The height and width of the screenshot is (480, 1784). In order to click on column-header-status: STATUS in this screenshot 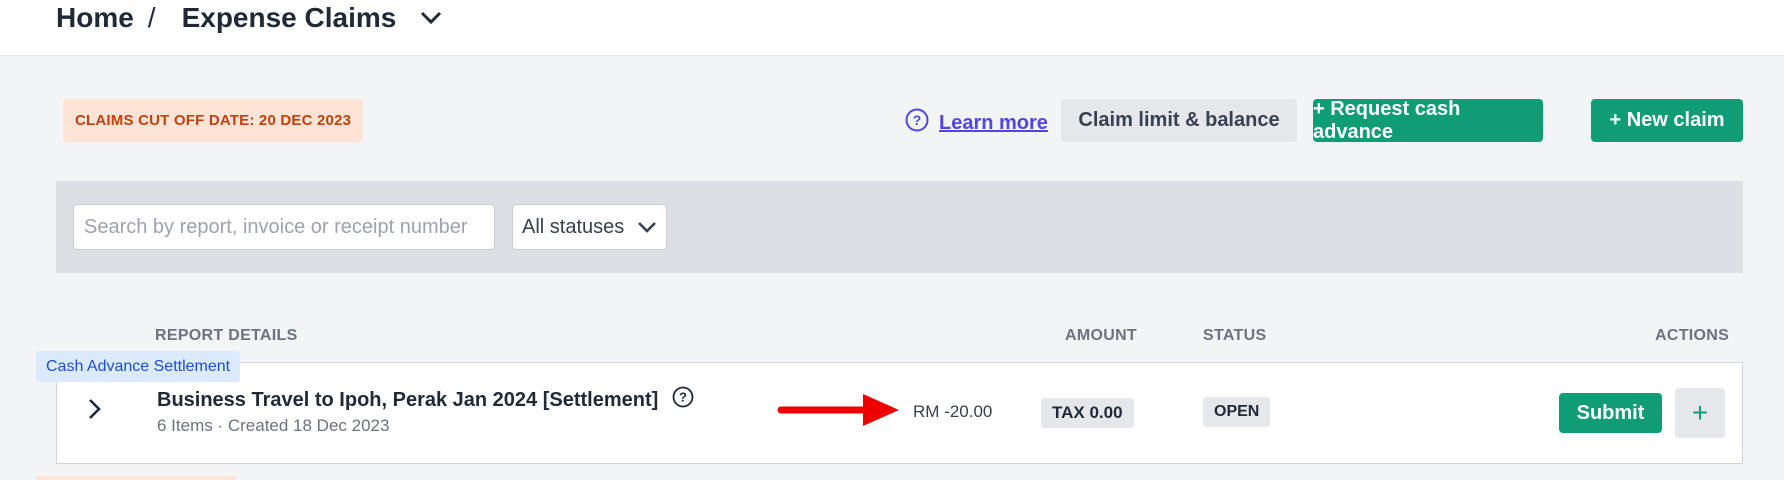, I will do `click(1235, 335)`.